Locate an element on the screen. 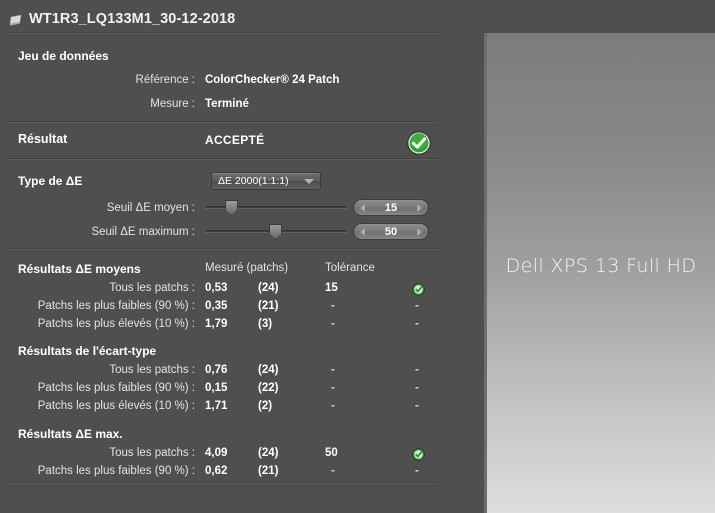 This screenshot has width=715, height=513. window-title-row: WT1R3_LQ133M1_30-12-2018 is located at coordinates (121, 19).